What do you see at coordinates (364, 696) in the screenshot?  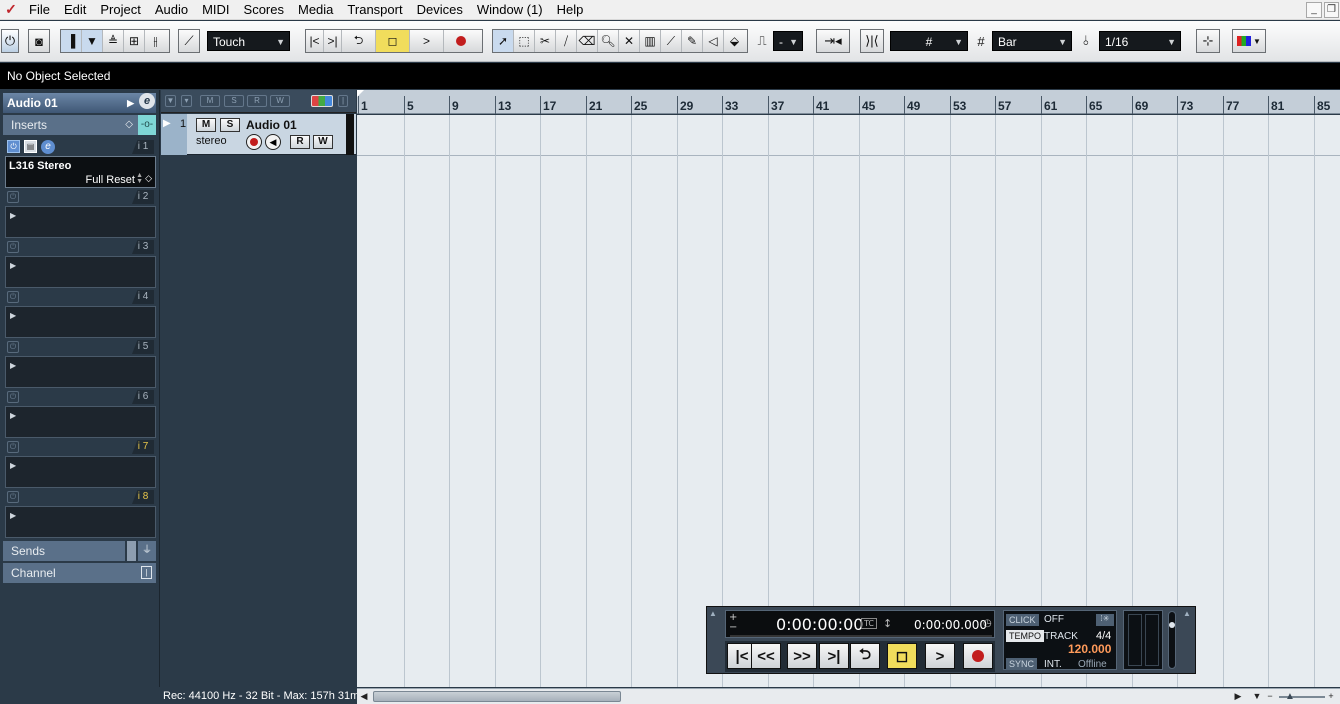 I see `scroll-left-icon: ◀` at bounding box center [364, 696].